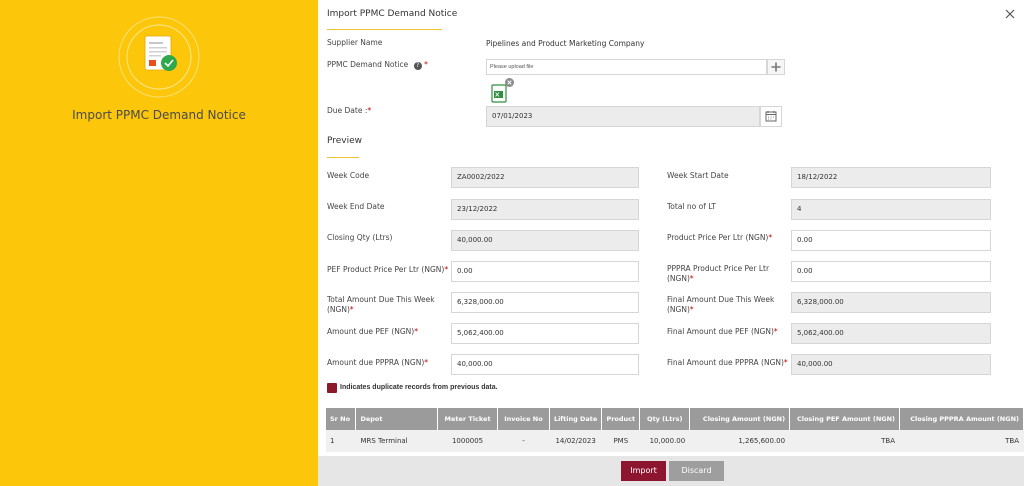 This screenshot has height=486, width=1024. I want to click on cell-closing-pef: TBA, so click(845, 441).